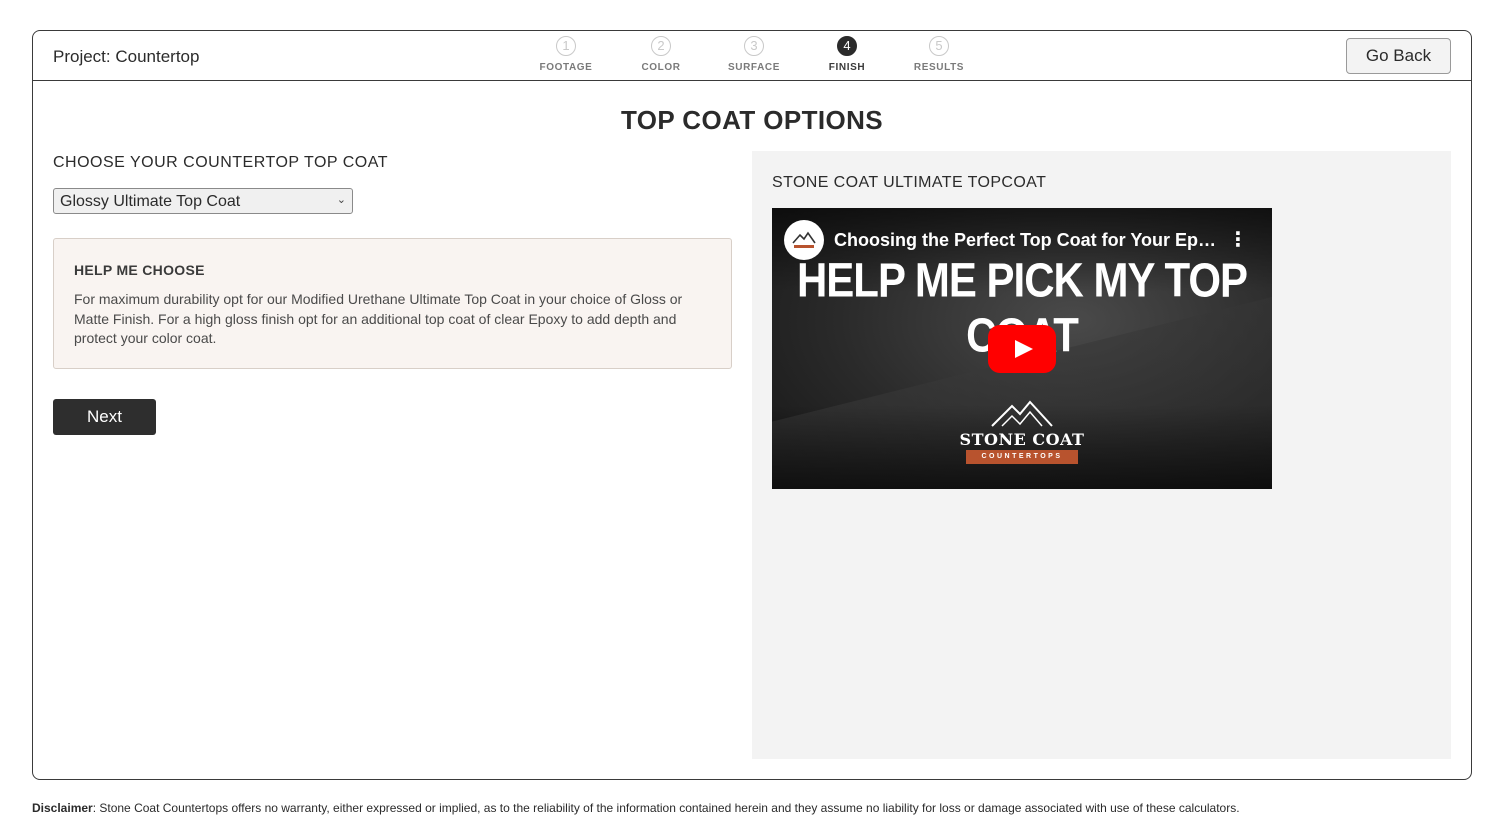 This screenshot has width=1504, height=816. I want to click on next-button: Next, so click(104, 417).